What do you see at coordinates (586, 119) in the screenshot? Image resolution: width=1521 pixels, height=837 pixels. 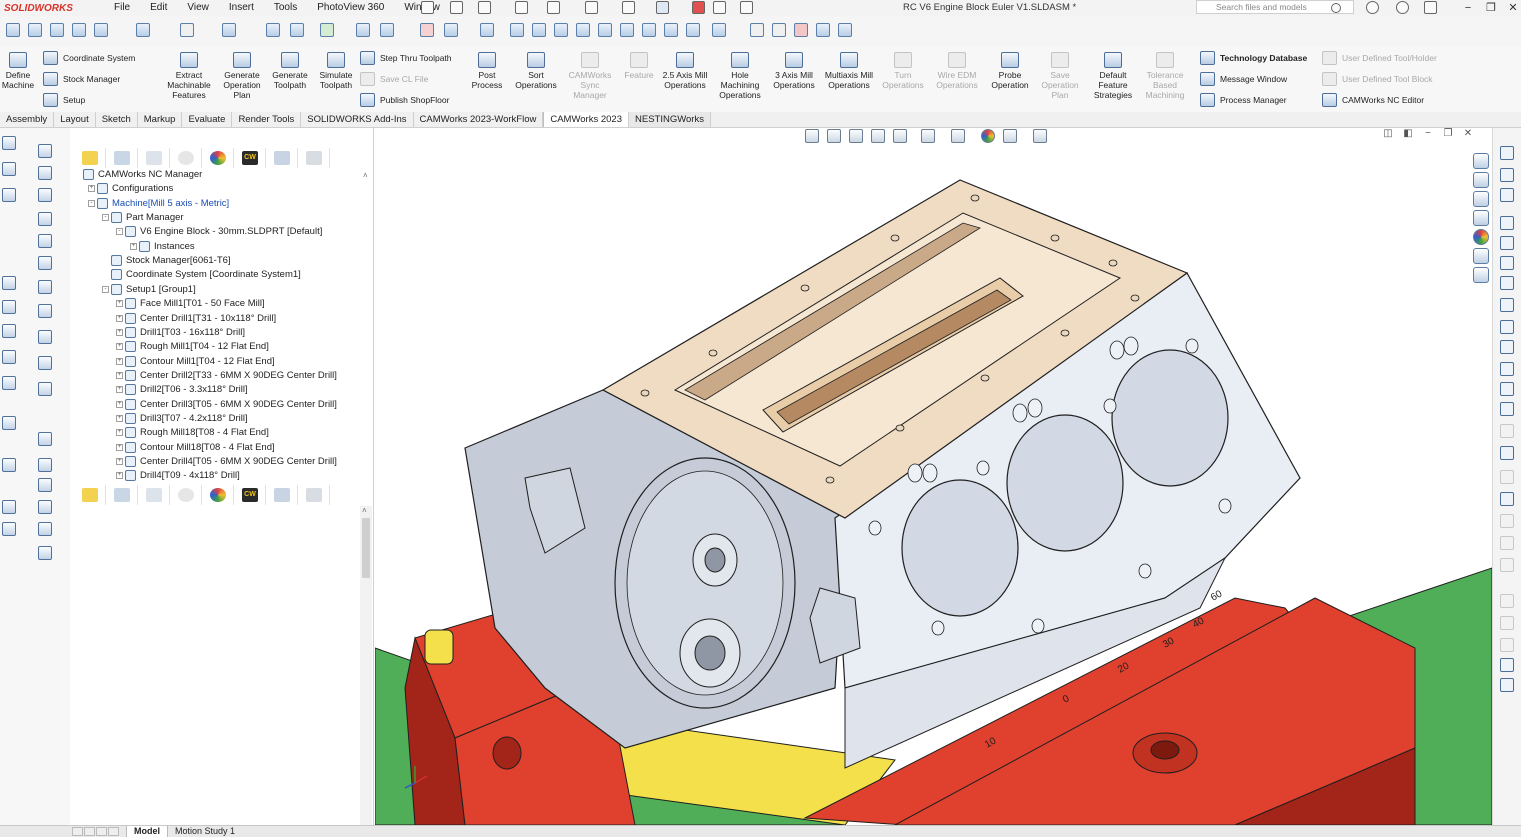 I see `tab-camworks-2023: CAMWorks 2023` at bounding box center [586, 119].